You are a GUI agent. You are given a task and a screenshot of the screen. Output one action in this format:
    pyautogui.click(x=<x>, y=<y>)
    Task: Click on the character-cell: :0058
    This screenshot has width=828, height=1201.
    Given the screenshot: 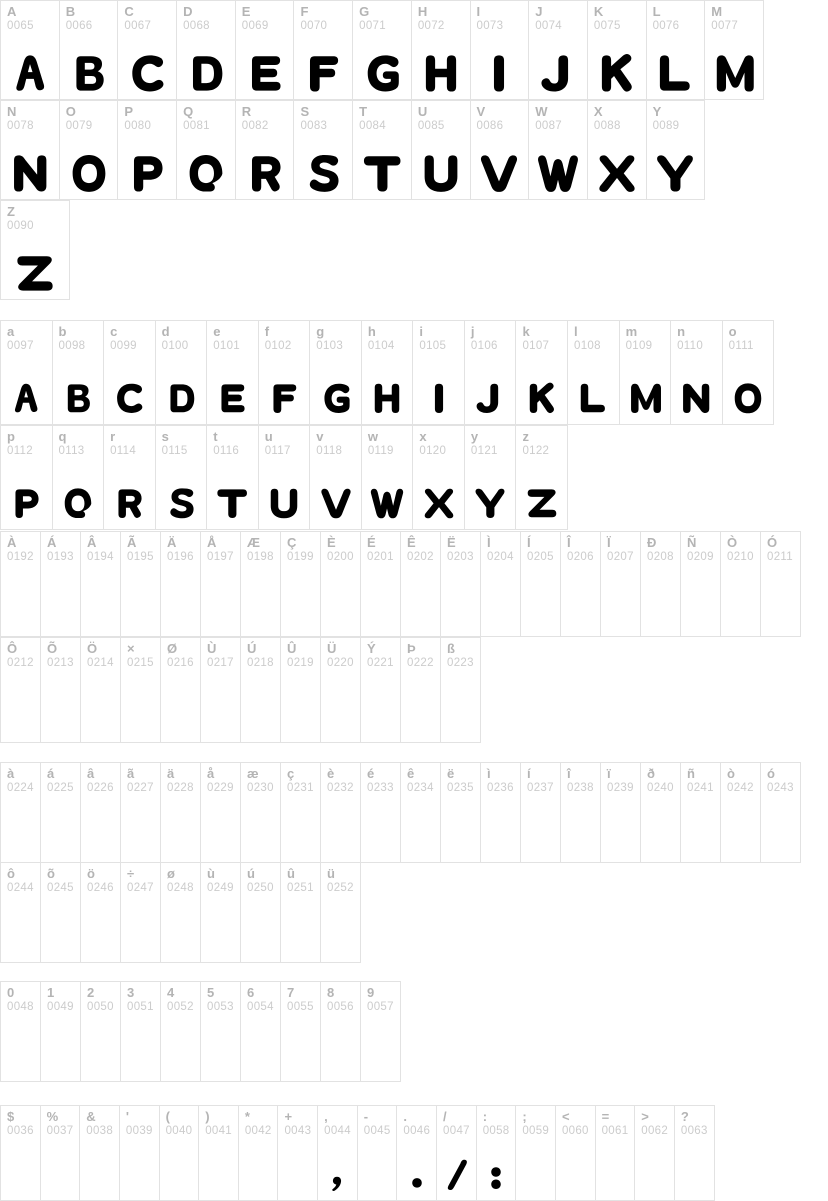 What is the action you would take?
    pyautogui.click(x=496, y=1153)
    